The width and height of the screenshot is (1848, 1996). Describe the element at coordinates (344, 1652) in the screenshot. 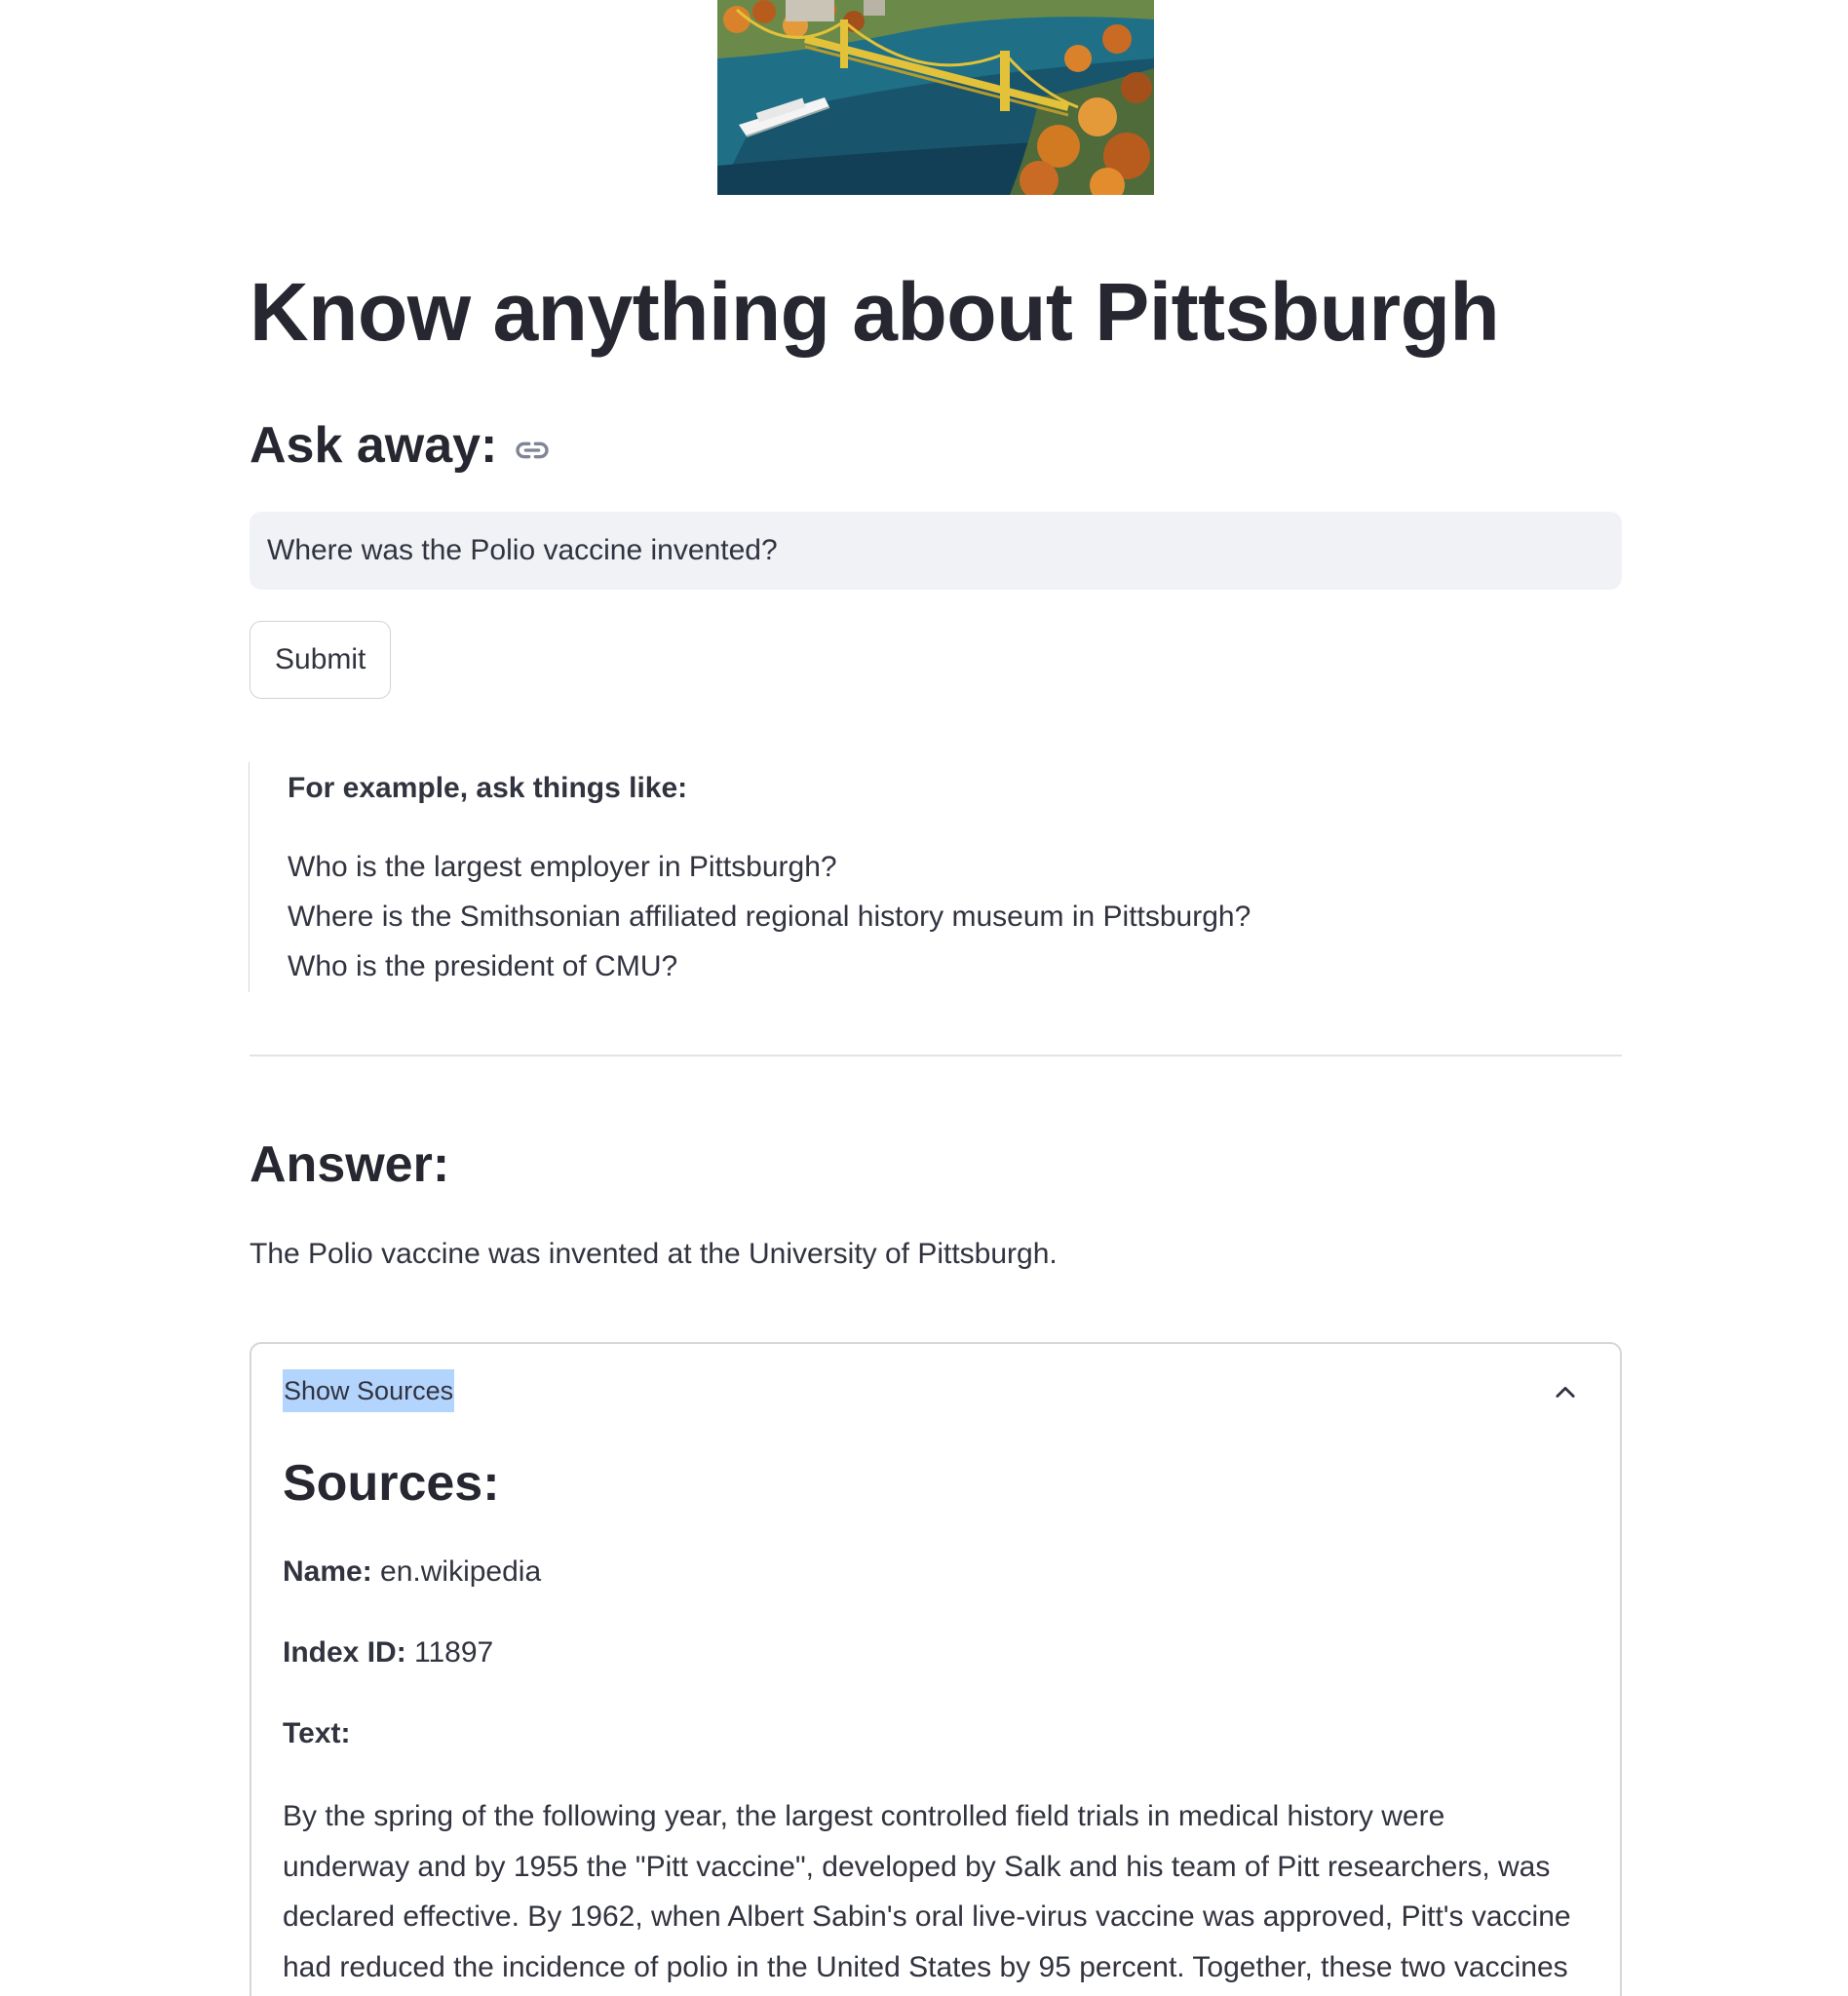

I see `source-index-label: Index ID:` at that location.